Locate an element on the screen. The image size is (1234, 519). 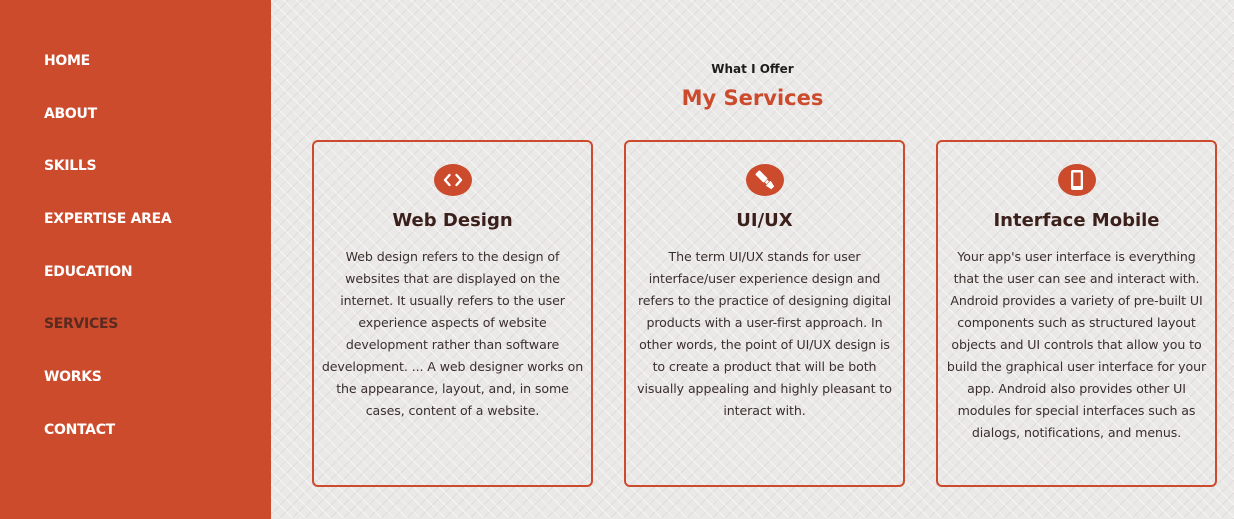
nav-skills: SKILLS is located at coordinates (70, 166).